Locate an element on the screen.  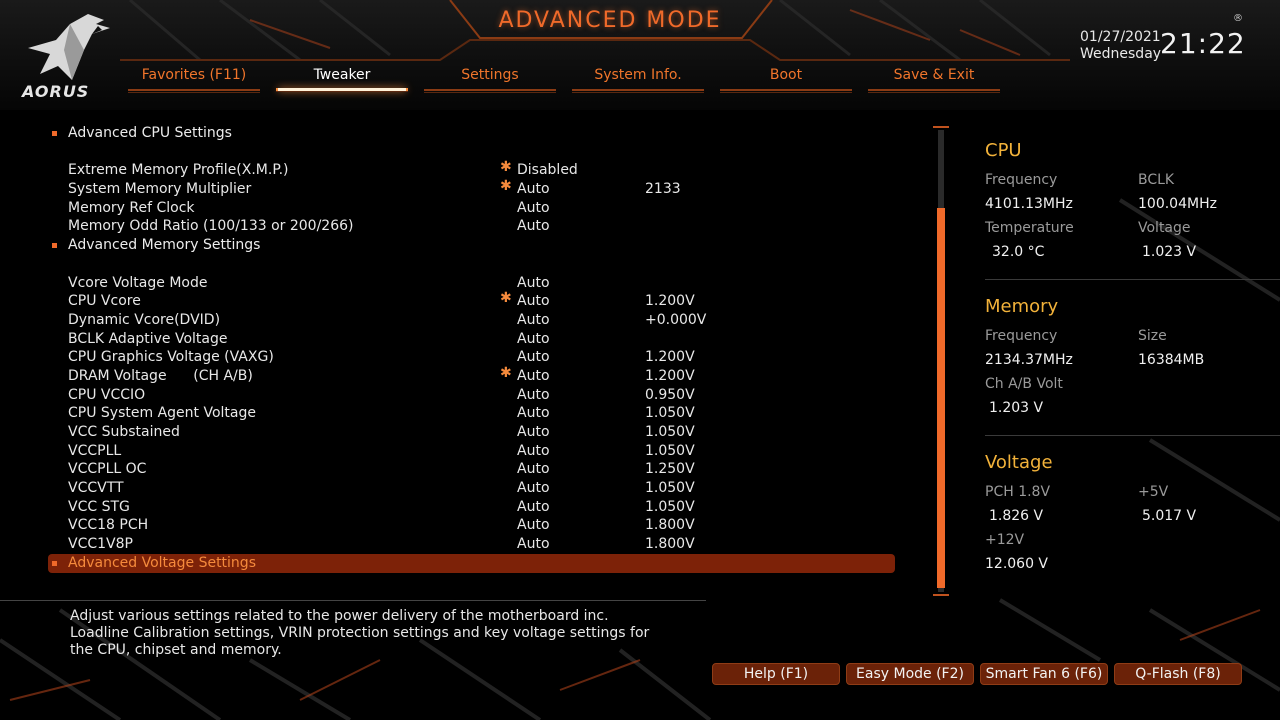
cpu-title: CPU is located at coordinates (1003, 150).